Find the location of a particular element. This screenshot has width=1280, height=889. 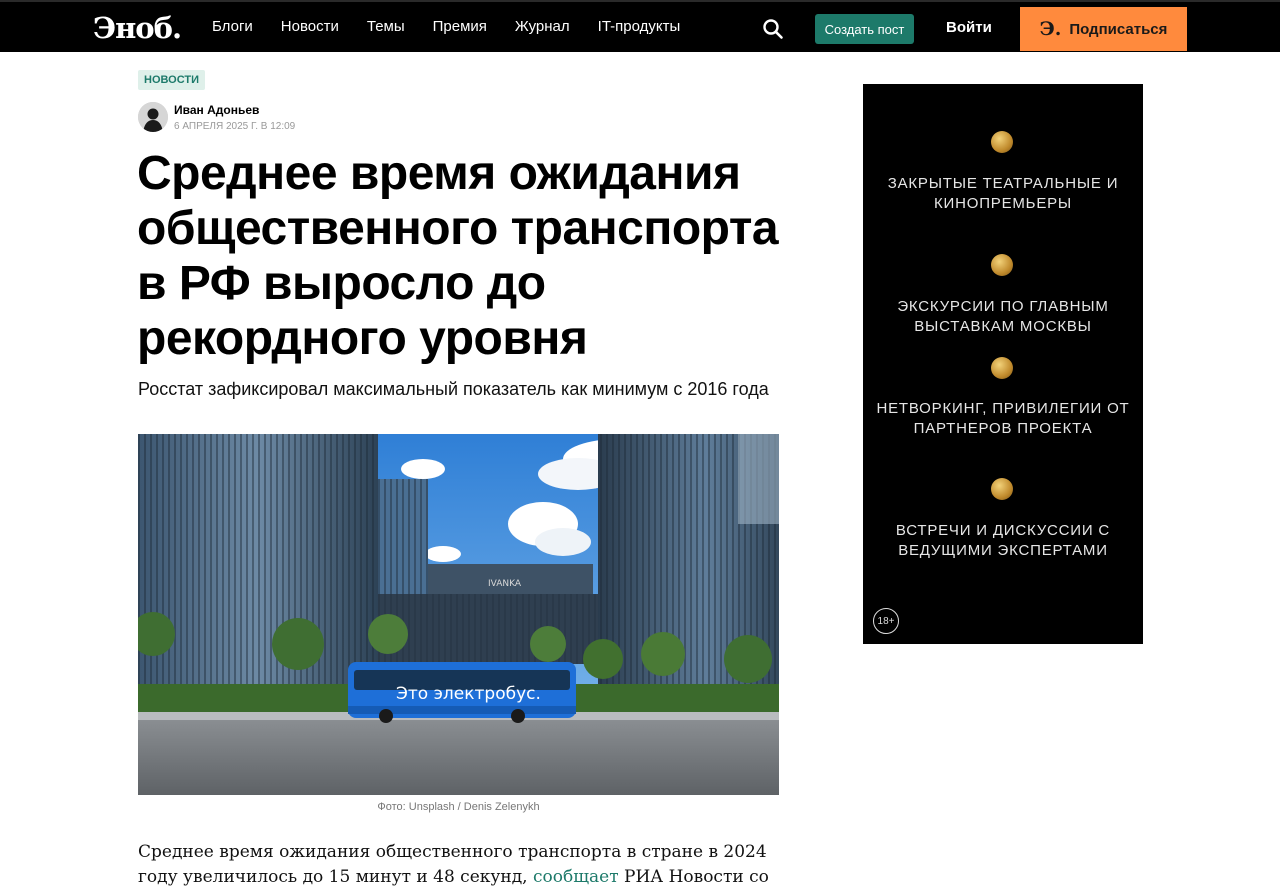

age-rating-badge: 18+ is located at coordinates (886, 621).